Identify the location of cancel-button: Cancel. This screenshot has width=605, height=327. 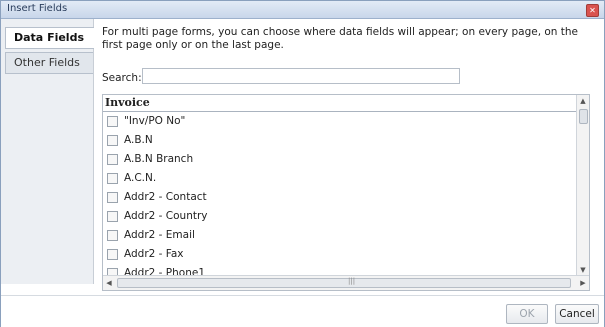
(577, 314).